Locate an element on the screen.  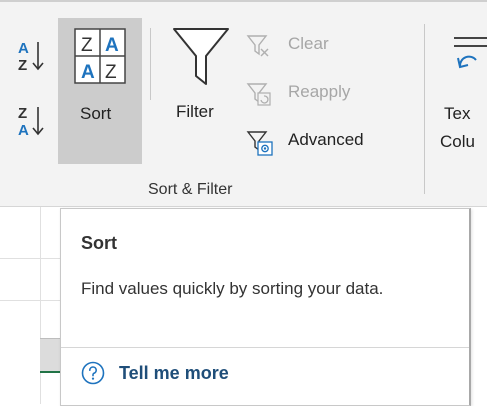
reapply-filter-icon is located at coordinates (258, 94).